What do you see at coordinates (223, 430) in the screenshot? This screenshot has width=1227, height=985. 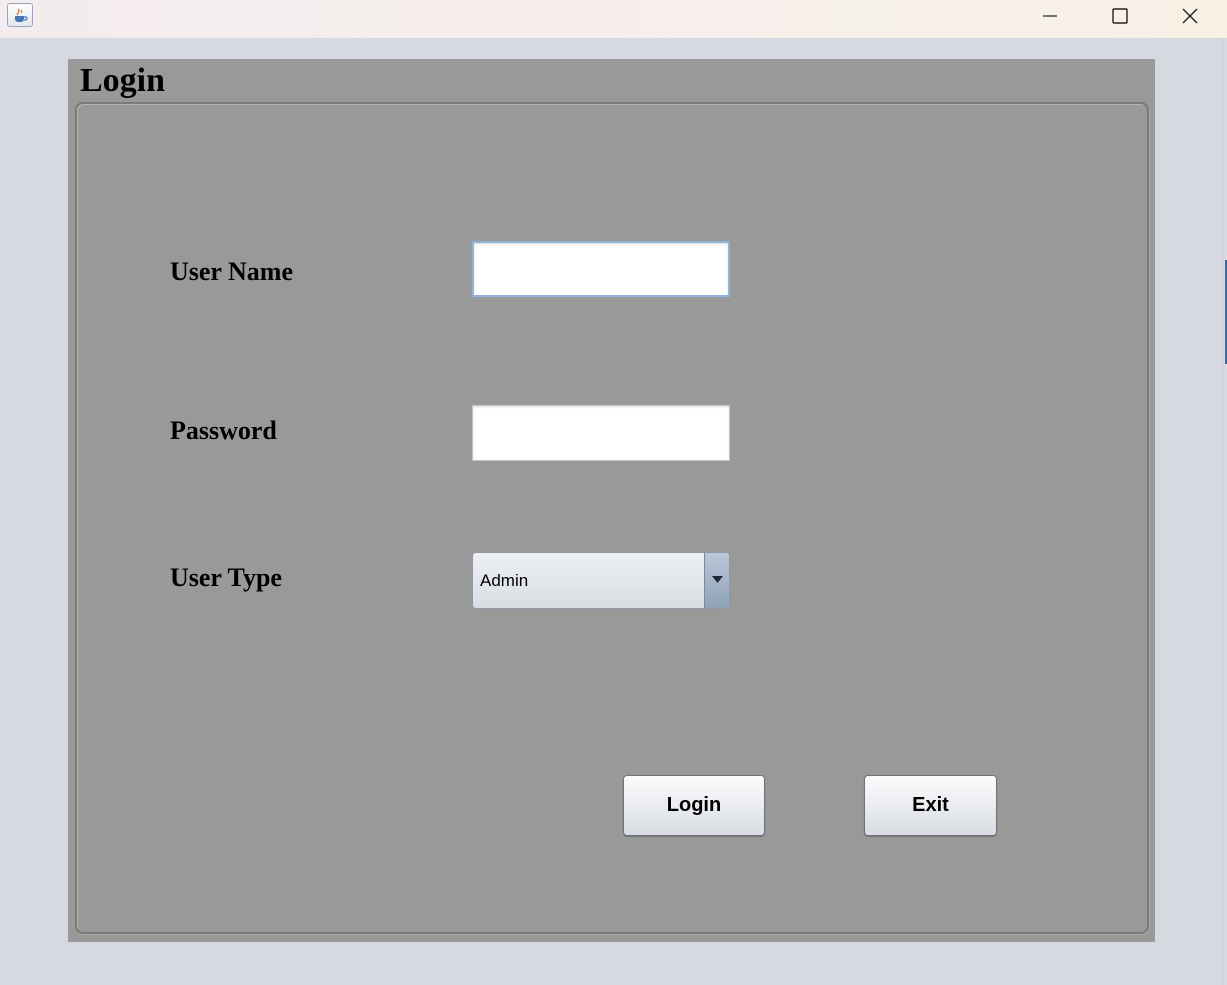 I see `password-label: Password` at bounding box center [223, 430].